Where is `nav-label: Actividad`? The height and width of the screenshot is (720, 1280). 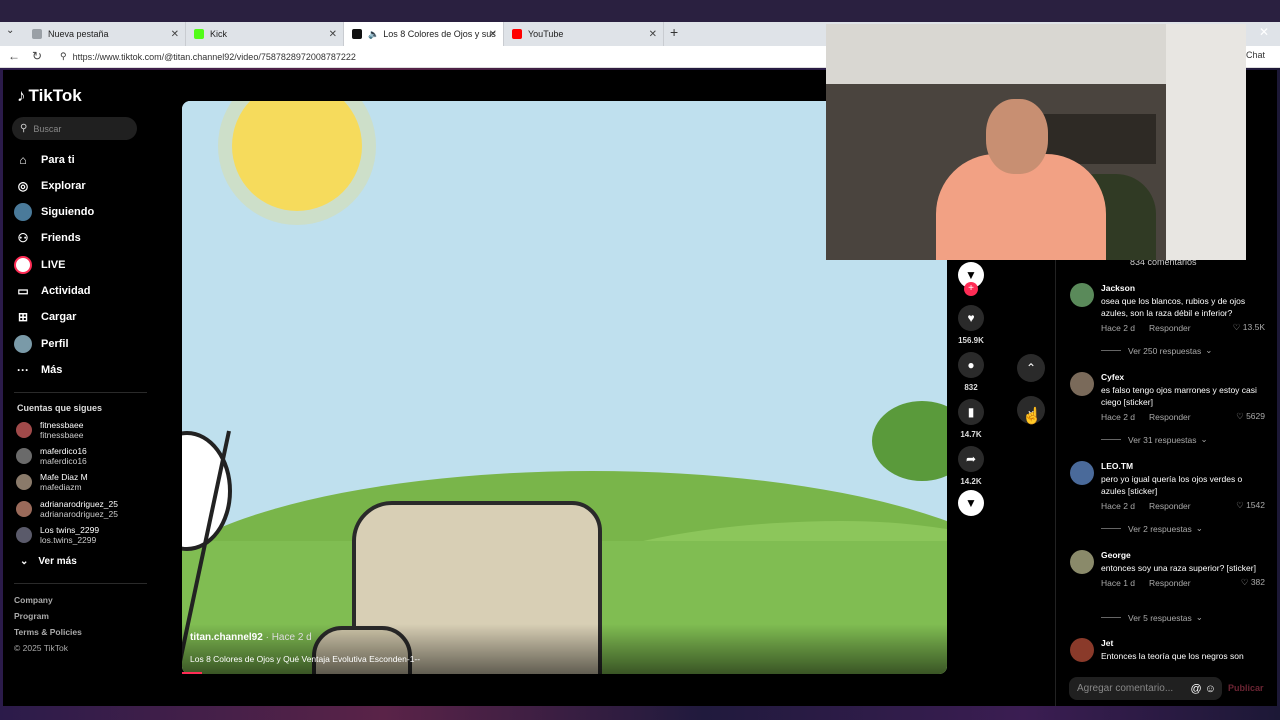 nav-label: Actividad is located at coordinates (66, 291).